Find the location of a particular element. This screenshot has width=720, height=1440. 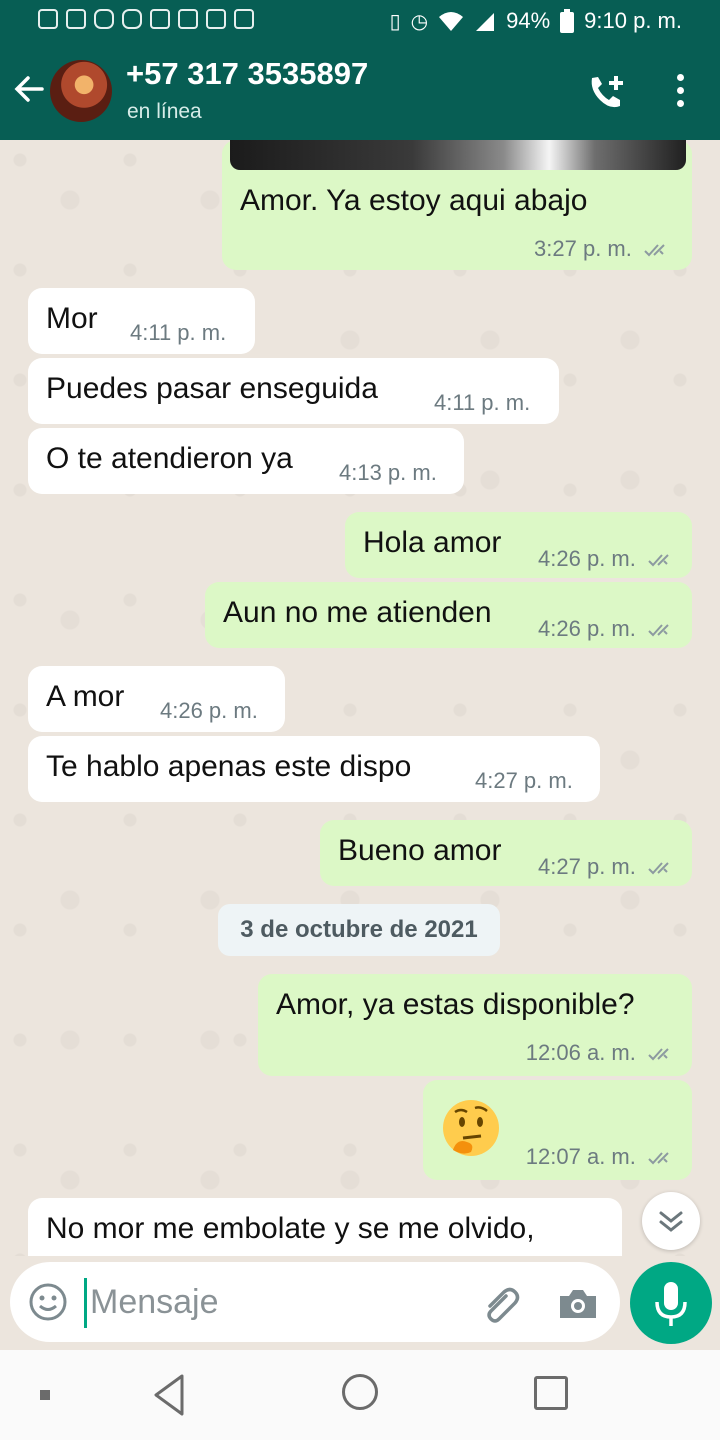

add-call-icon is located at coordinates (607, 92).